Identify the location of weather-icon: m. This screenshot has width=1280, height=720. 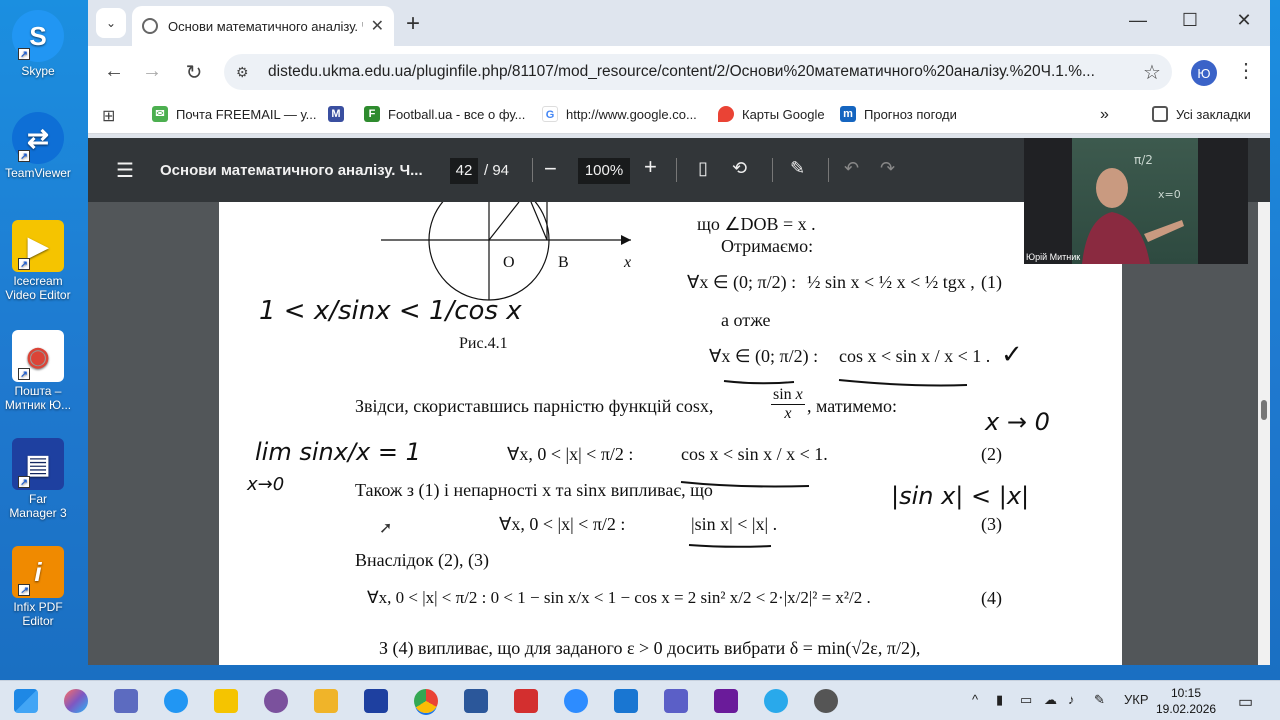
(848, 114).